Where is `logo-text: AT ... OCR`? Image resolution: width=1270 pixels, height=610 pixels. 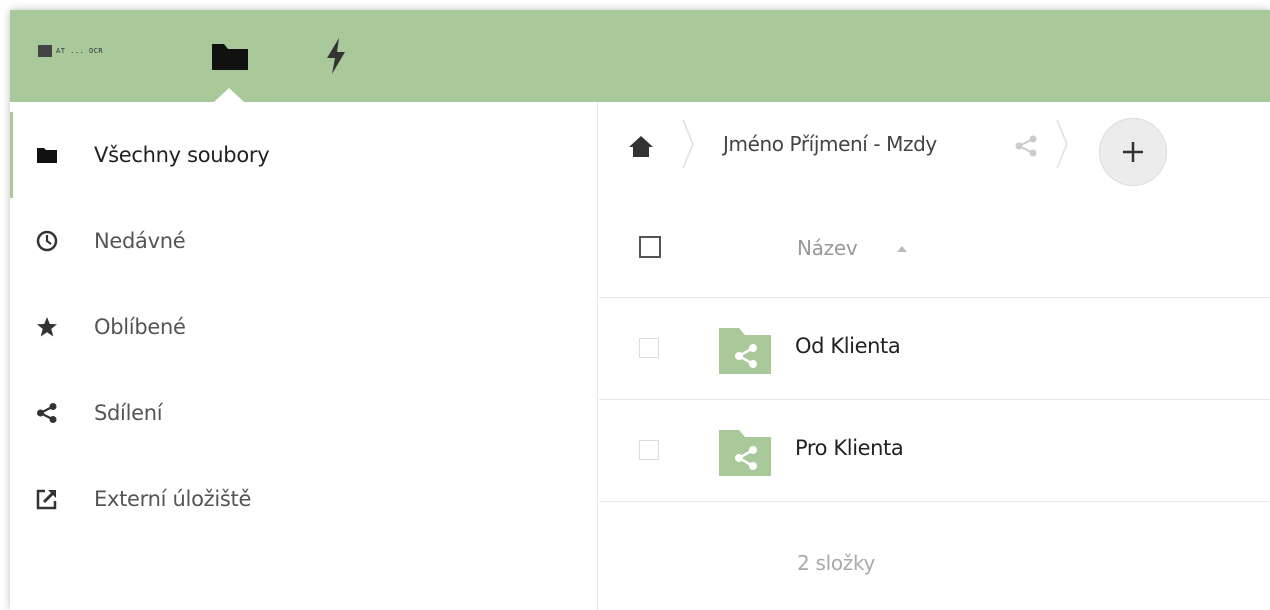 logo-text: AT ... OCR is located at coordinates (80, 50).